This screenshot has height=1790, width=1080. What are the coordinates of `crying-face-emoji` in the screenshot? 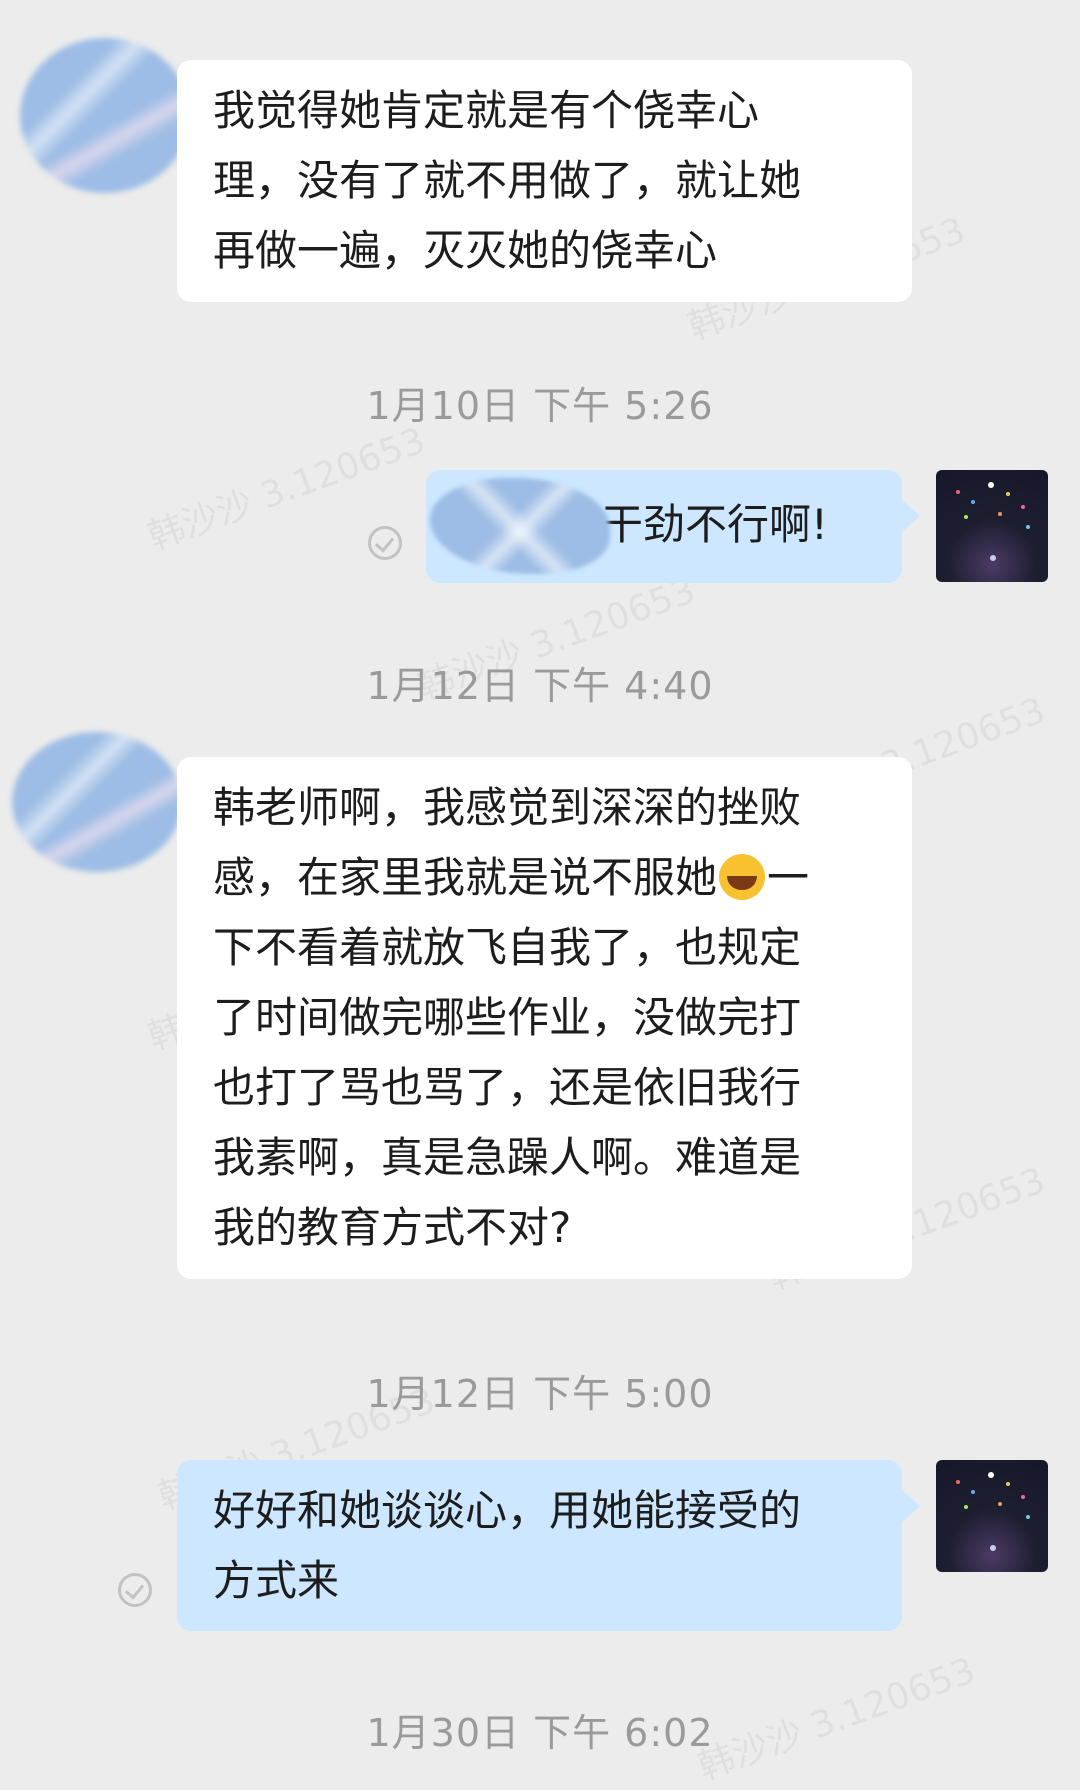 It's located at (742, 877).